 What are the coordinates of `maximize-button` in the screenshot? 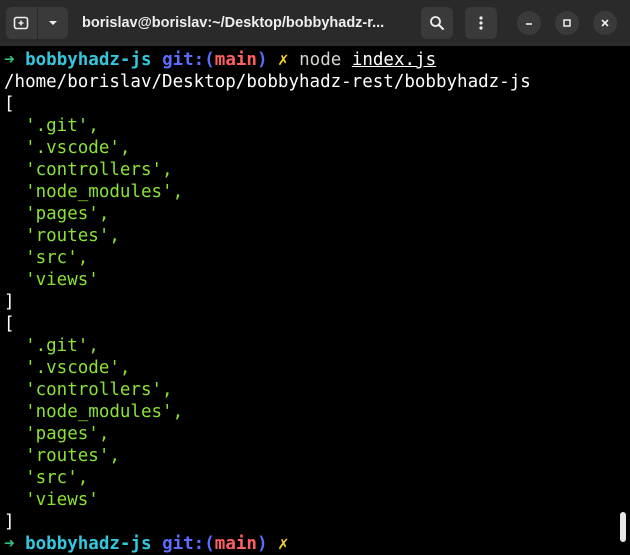 It's located at (567, 23).